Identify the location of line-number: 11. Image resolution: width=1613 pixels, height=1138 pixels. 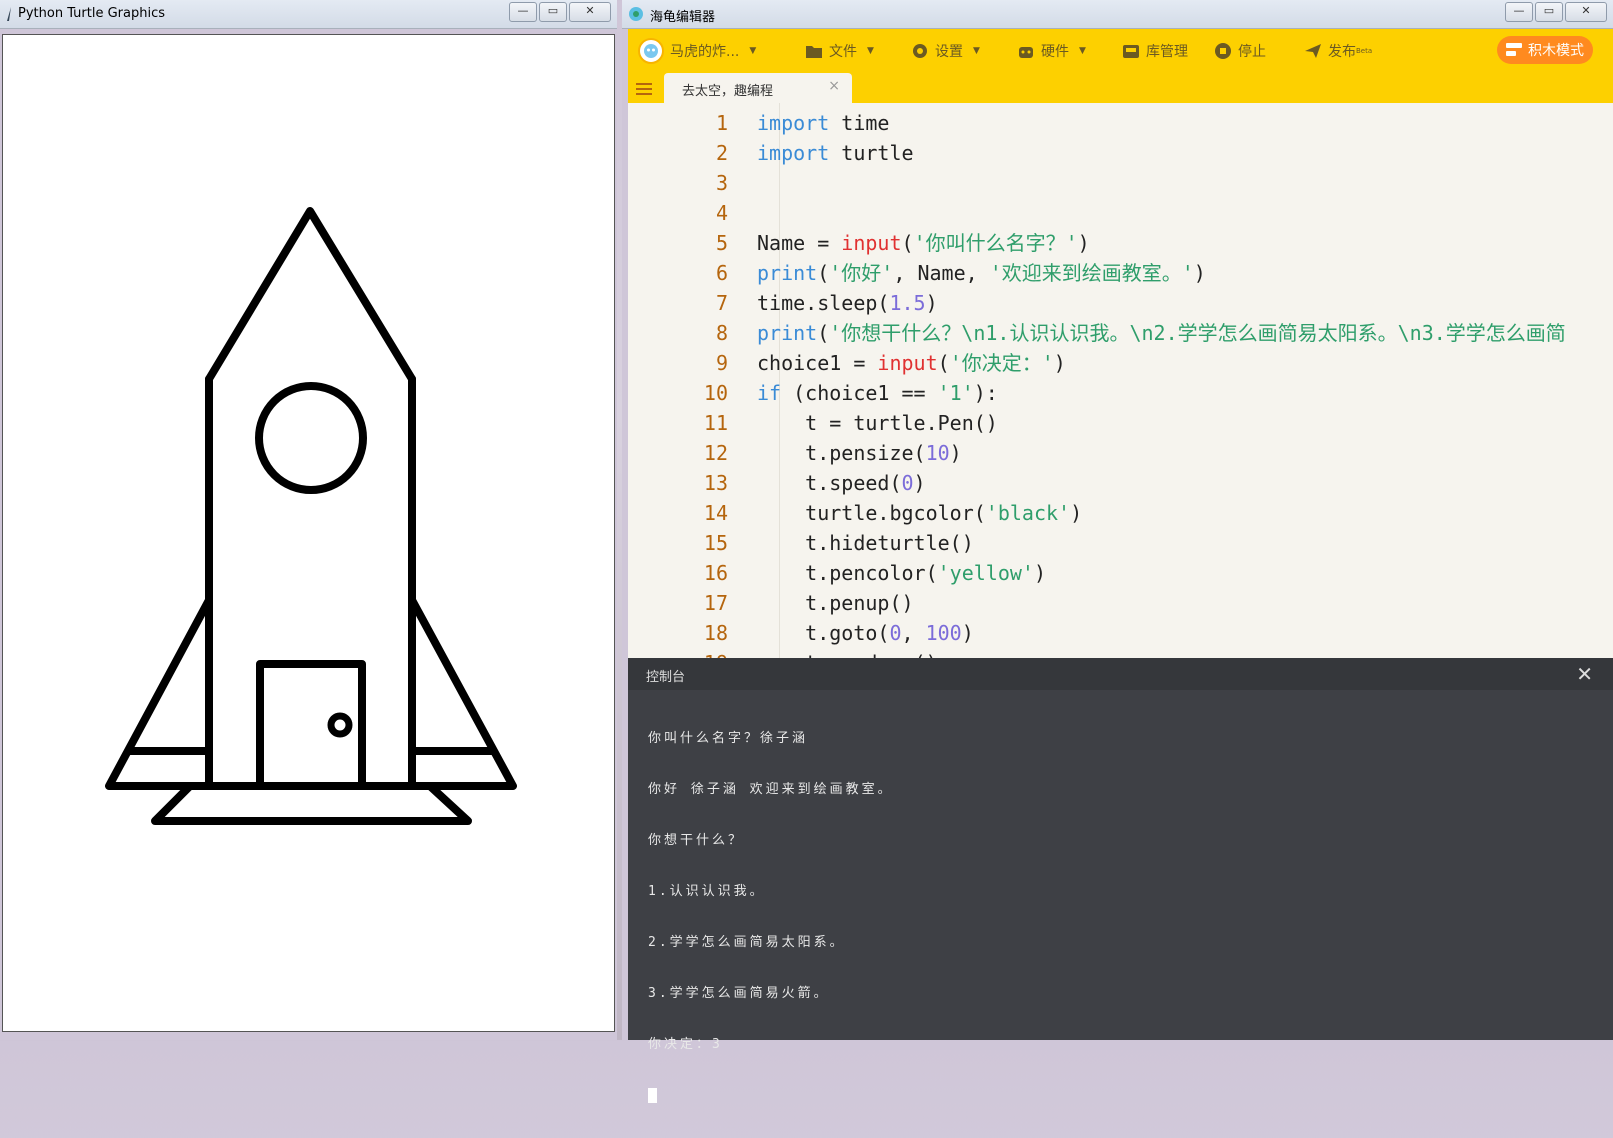
(715, 423).